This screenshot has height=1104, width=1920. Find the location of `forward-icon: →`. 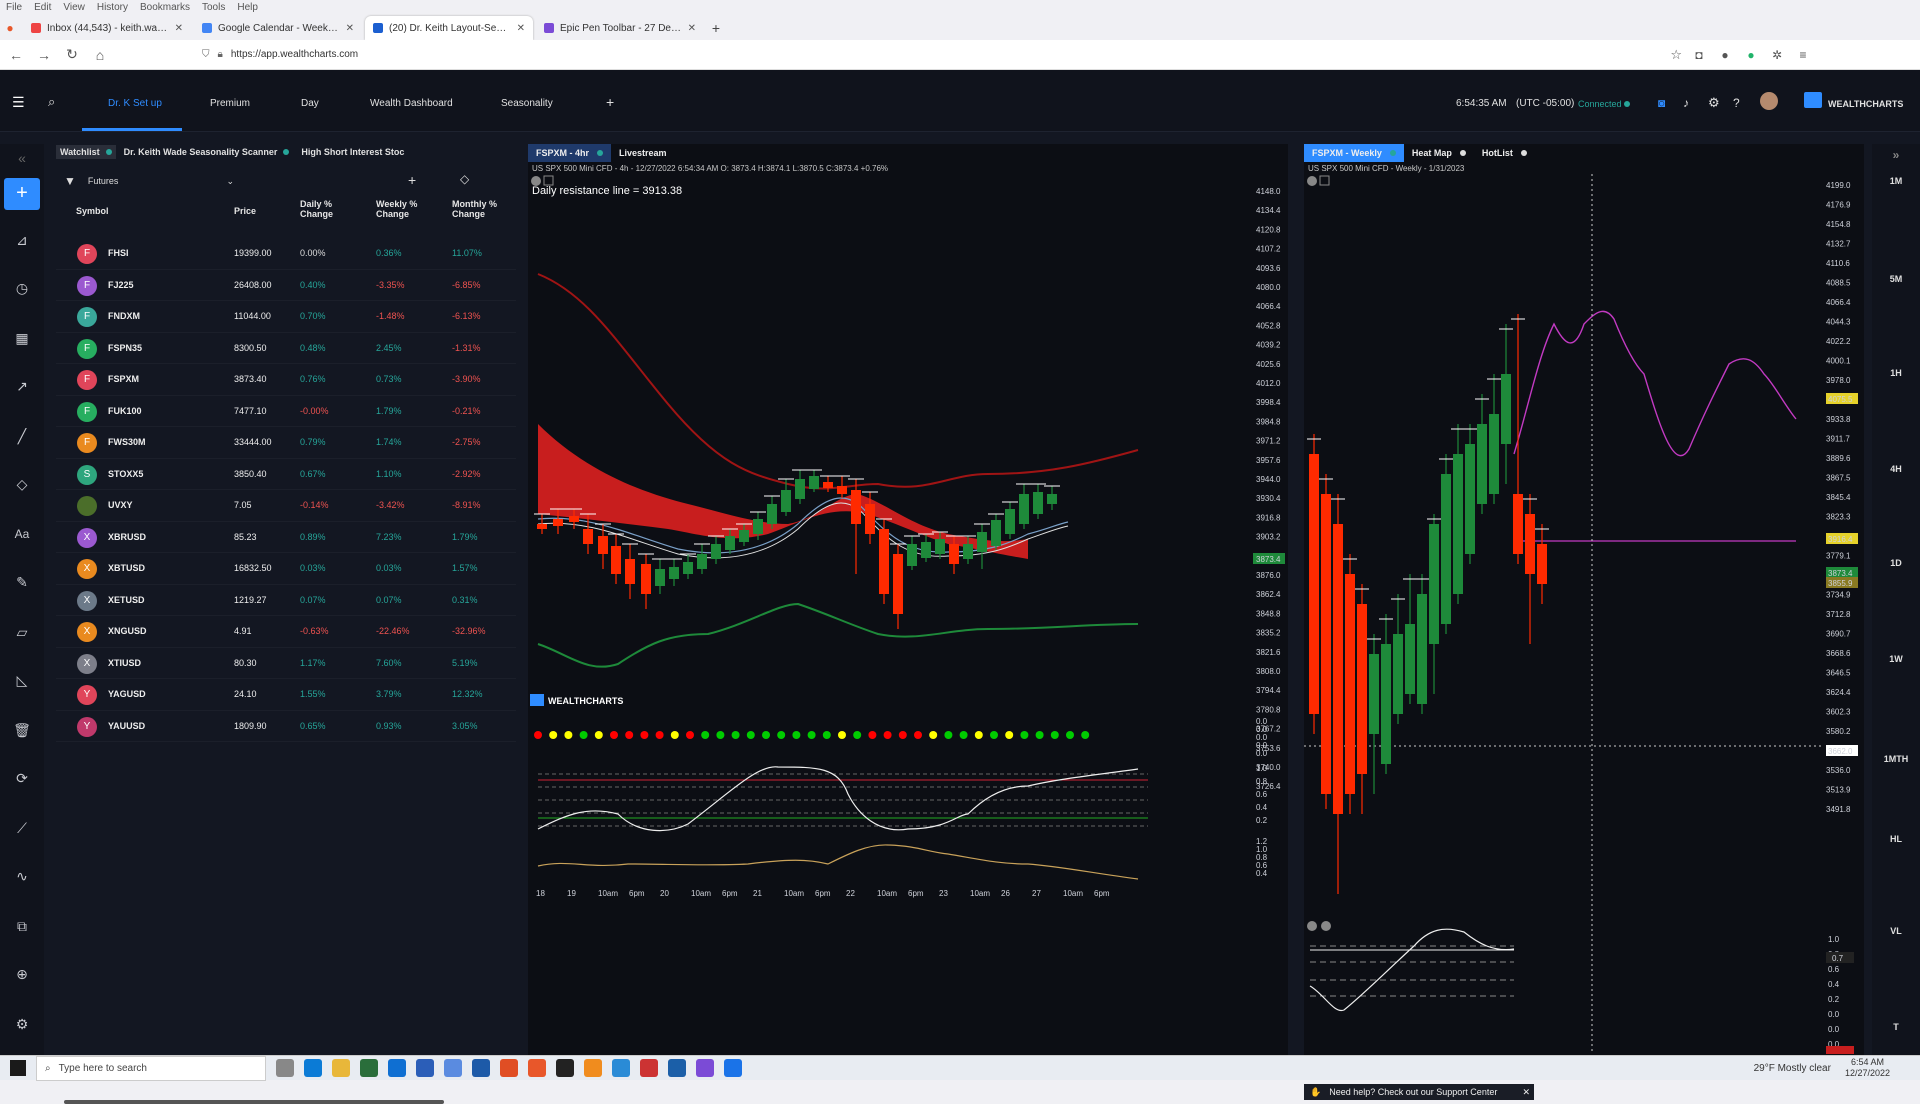

forward-icon: → is located at coordinates (44, 55).